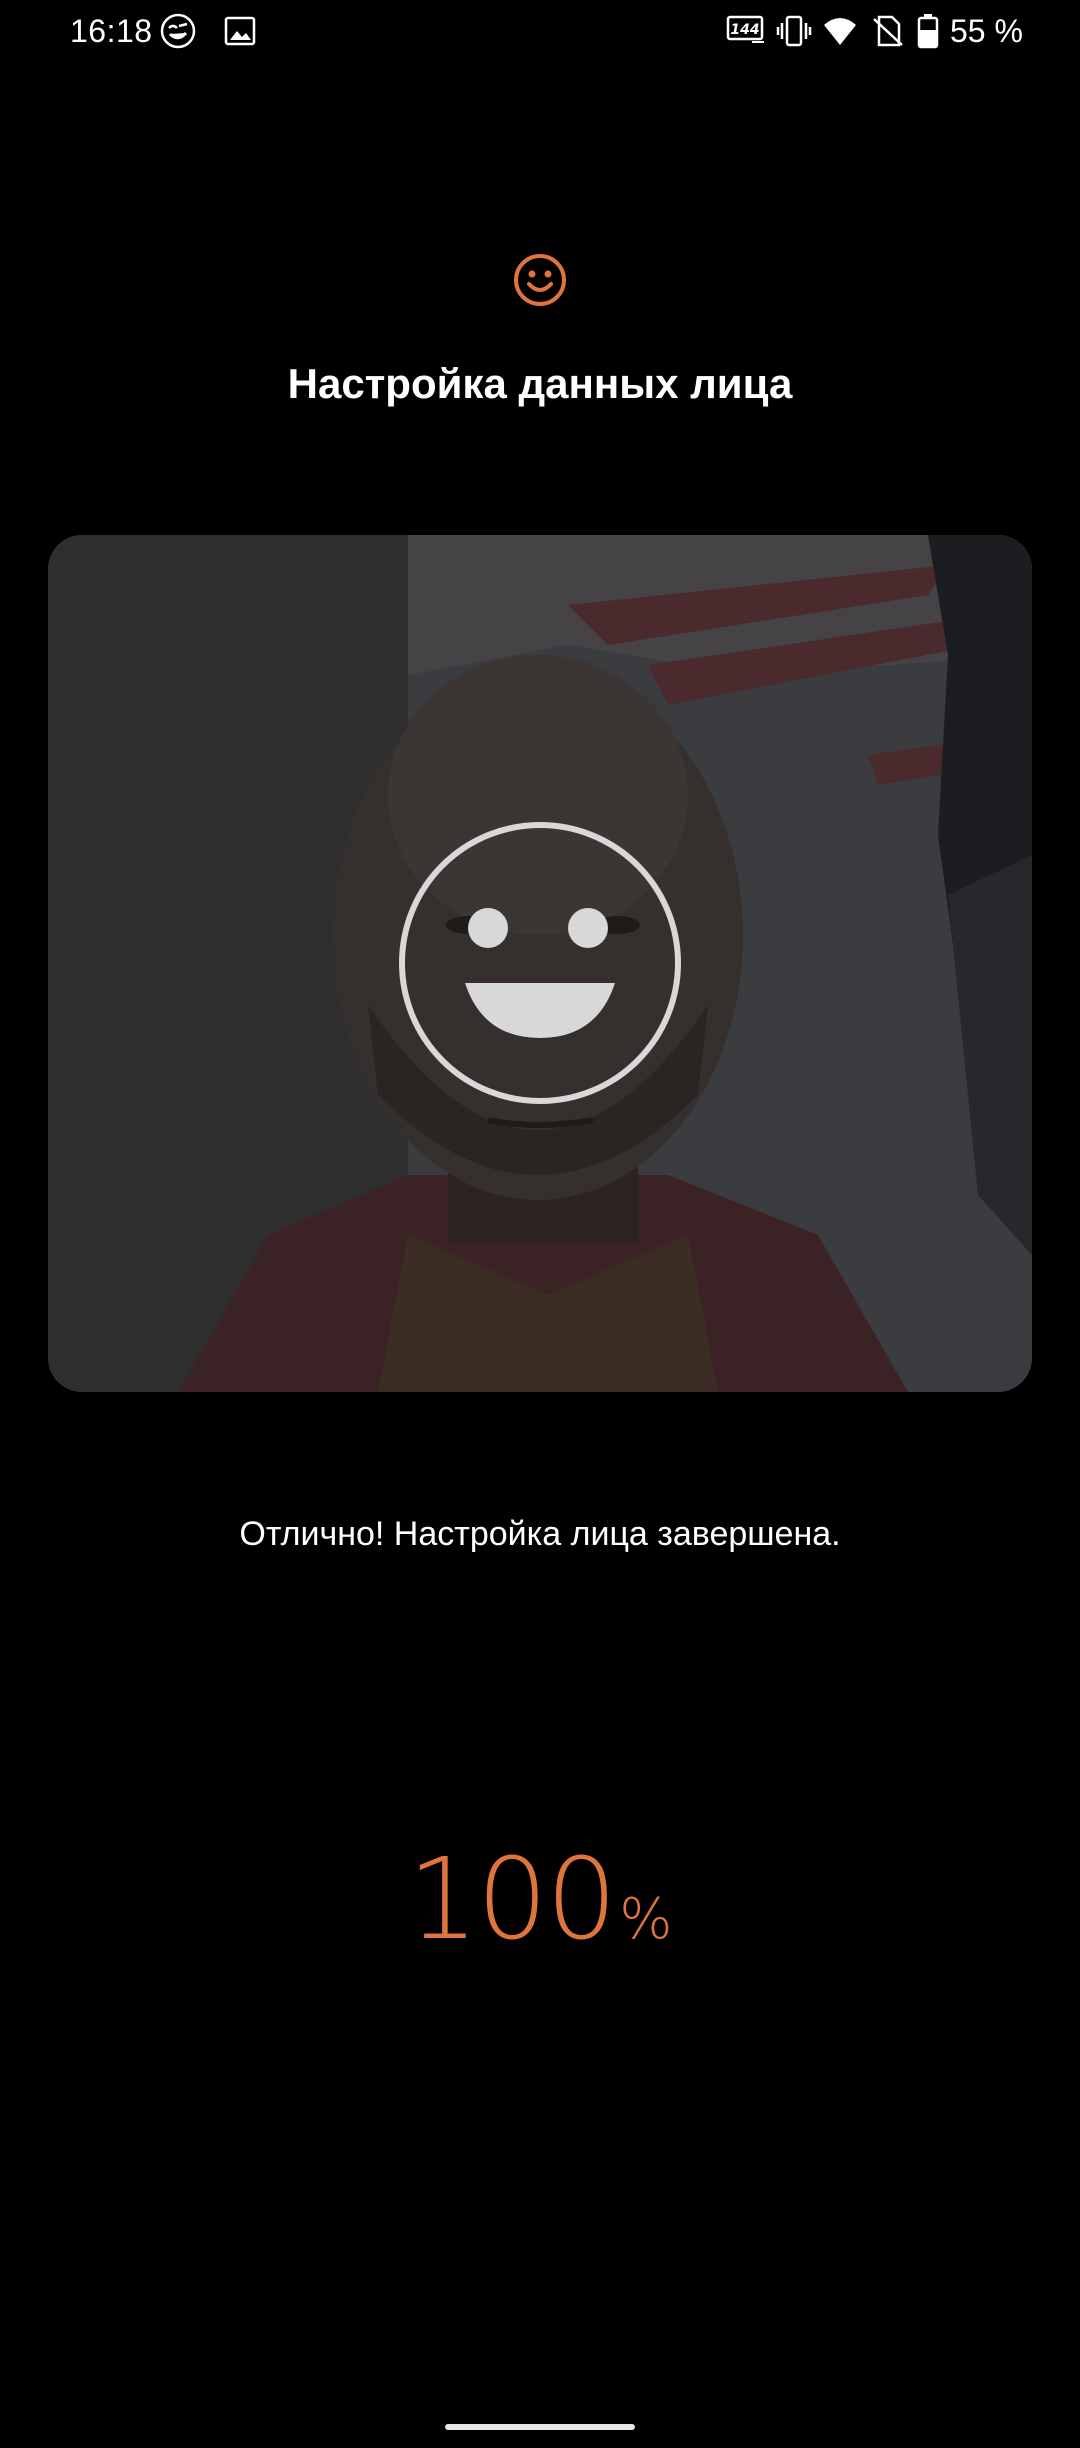 This screenshot has width=1080, height=2448. Describe the element at coordinates (240, 31) in the screenshot. I see `image-notification-icon` at that location.